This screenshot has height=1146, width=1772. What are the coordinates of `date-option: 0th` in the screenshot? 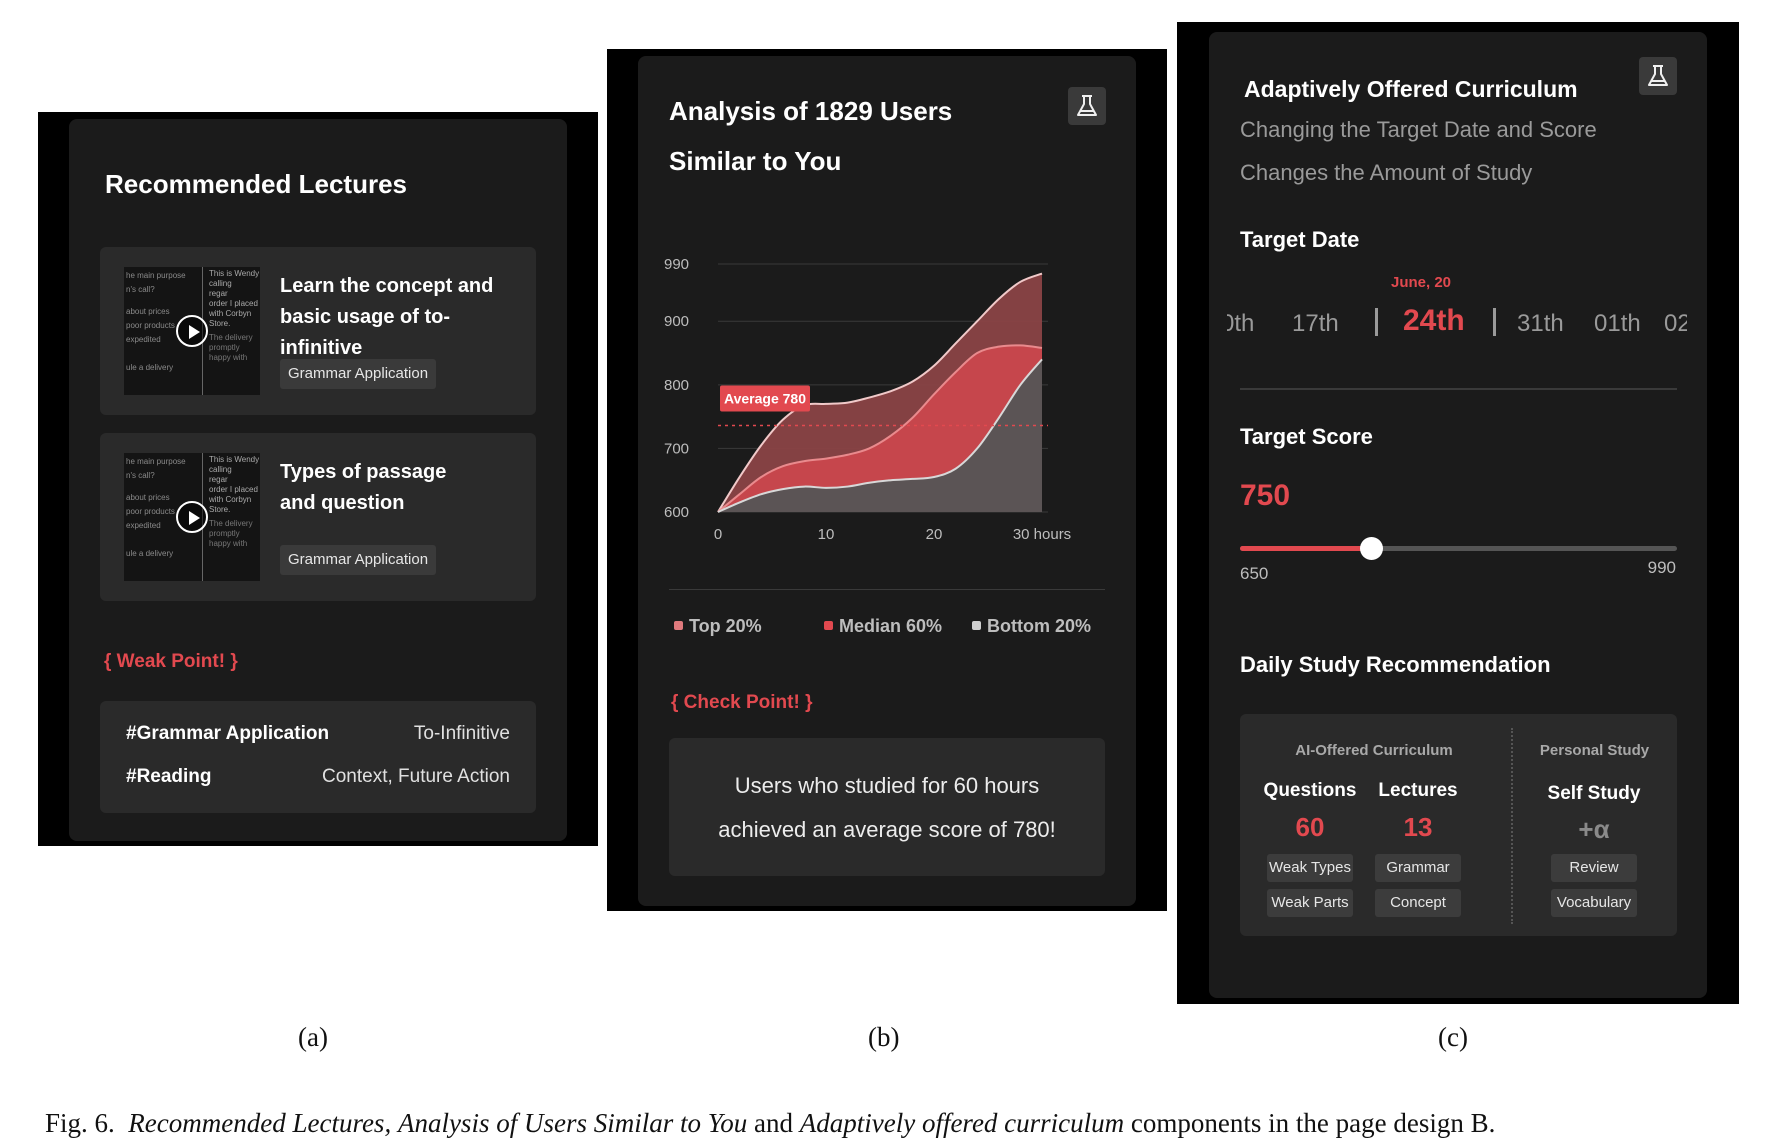 It's located at (1240, 324).